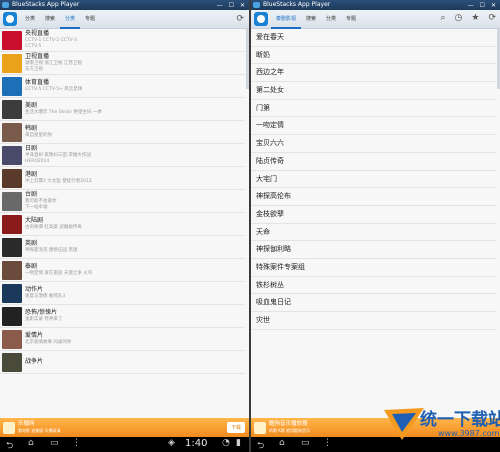 This screenshot has height=452, width=500. What do you see at coordinates (288, 424) in the screenshot?
I see `banner-title: 酷狗音乐播放器` at bounding box center [288, 424].